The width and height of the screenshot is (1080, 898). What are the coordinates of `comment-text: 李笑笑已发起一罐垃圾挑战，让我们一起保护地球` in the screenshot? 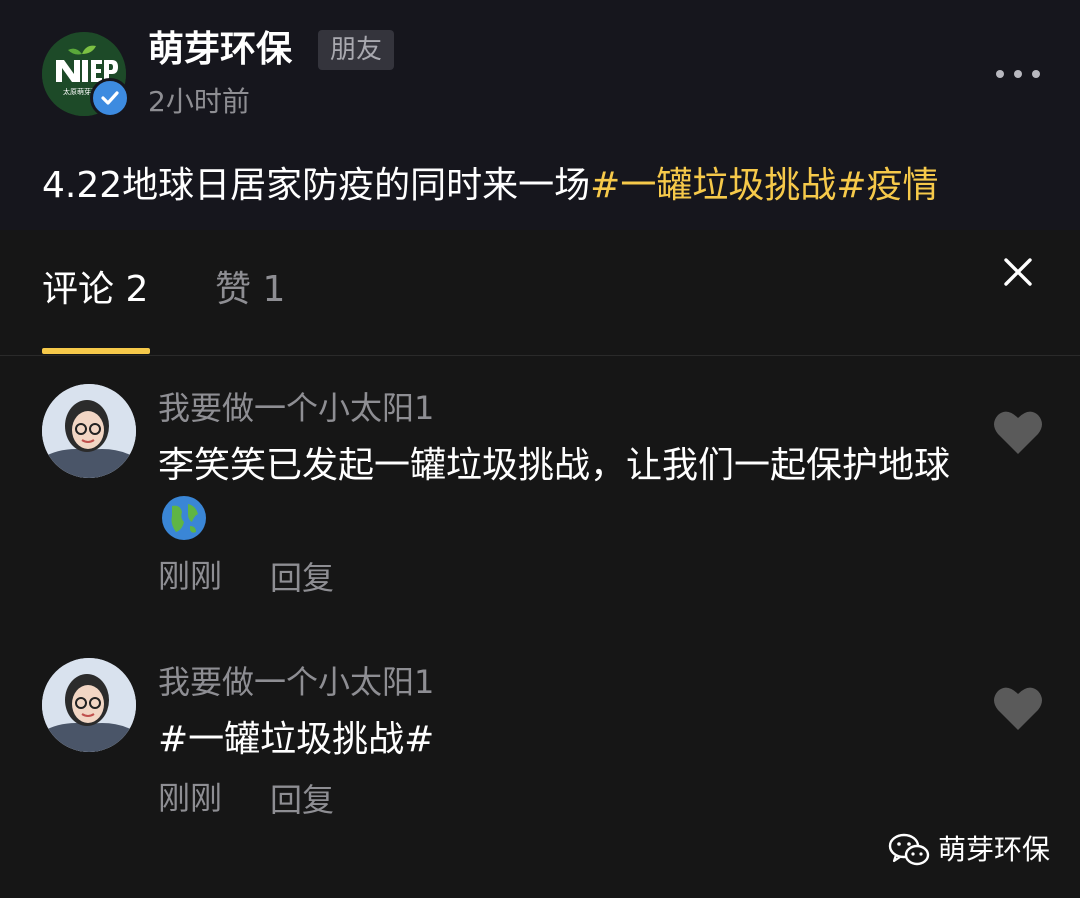 It's located at (558, 498).